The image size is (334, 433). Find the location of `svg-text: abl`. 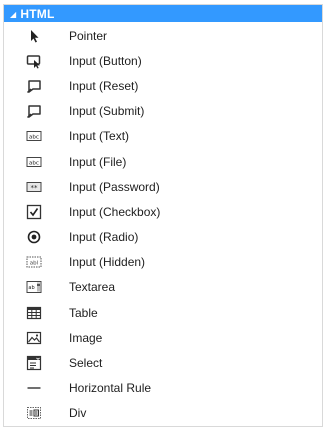

svg-text: abl is located at coordinates (34, 264).